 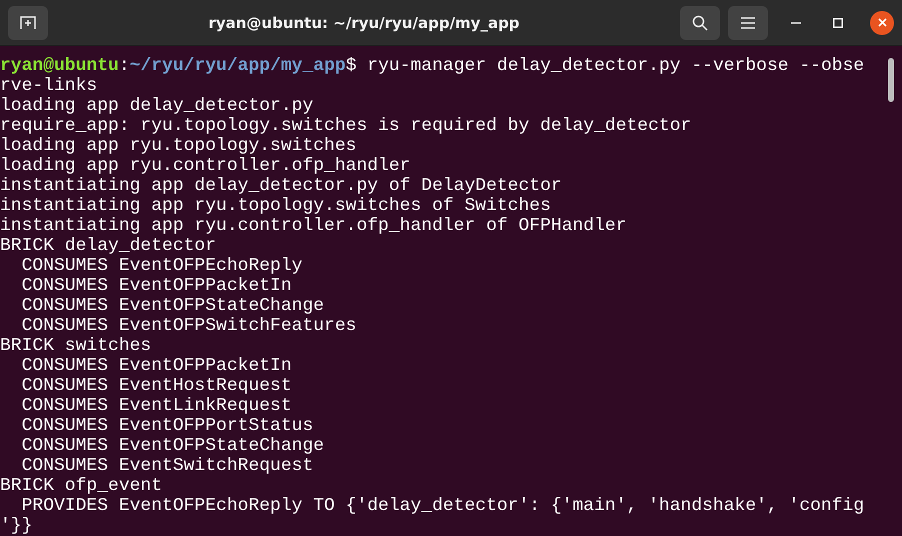 What do you see at coordinates (156, 386) in the screenshot?
I see `output-line: CONSUMES EventHostRequest` at bounding box center [156, 386].